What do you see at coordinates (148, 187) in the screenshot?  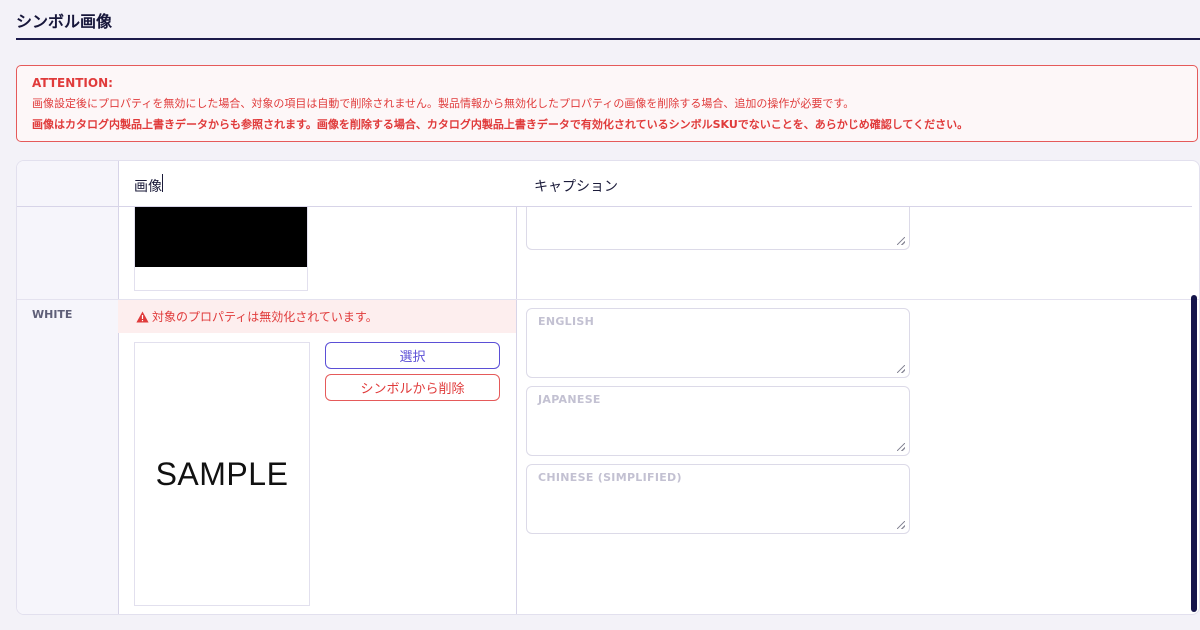 I see `header-image: 画像` at bounding box center [148, 187].